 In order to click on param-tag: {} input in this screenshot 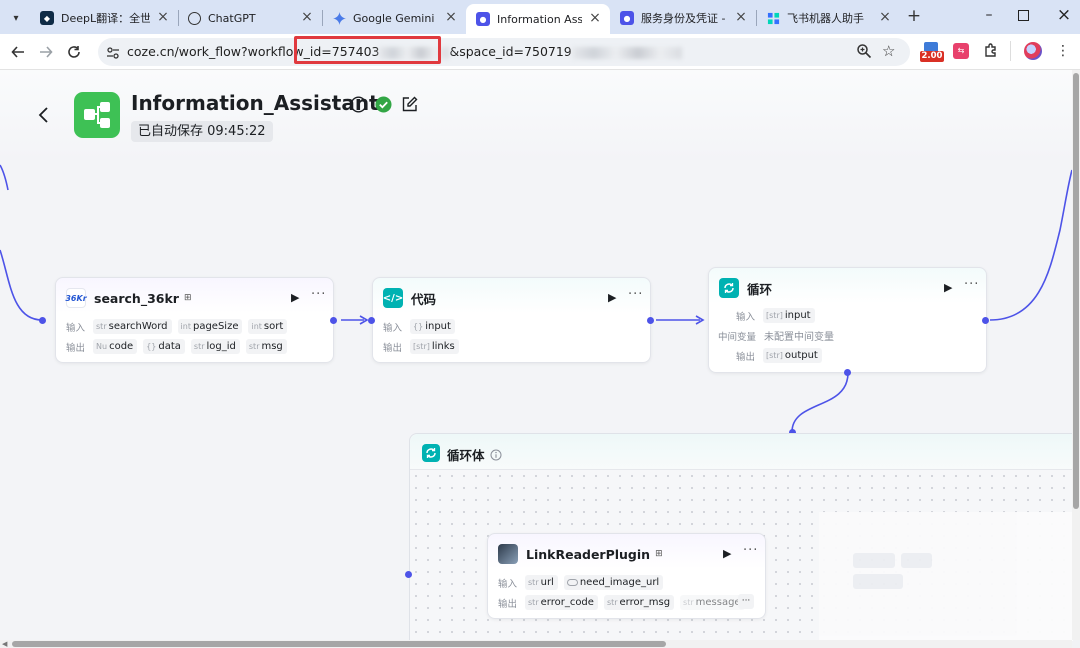, I will do `click(432, 326)`.